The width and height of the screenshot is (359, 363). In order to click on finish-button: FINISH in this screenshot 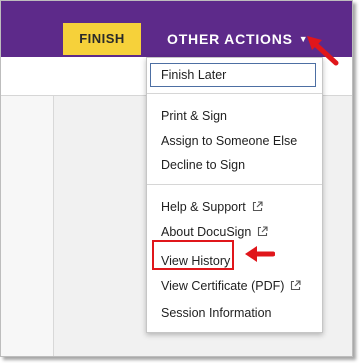, I will do `click(102, 39)`.